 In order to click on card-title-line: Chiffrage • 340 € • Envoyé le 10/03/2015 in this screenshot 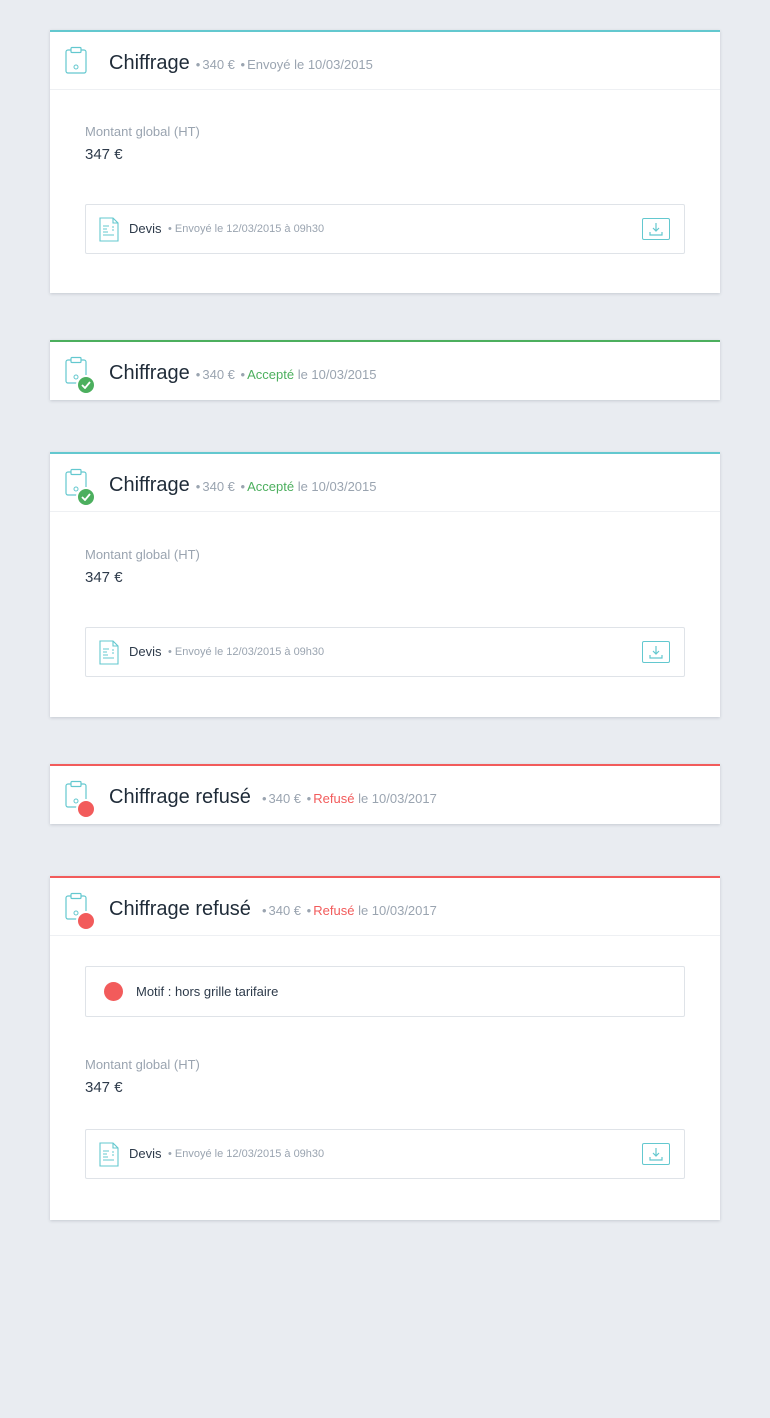, I will do `click(241, 64)`.